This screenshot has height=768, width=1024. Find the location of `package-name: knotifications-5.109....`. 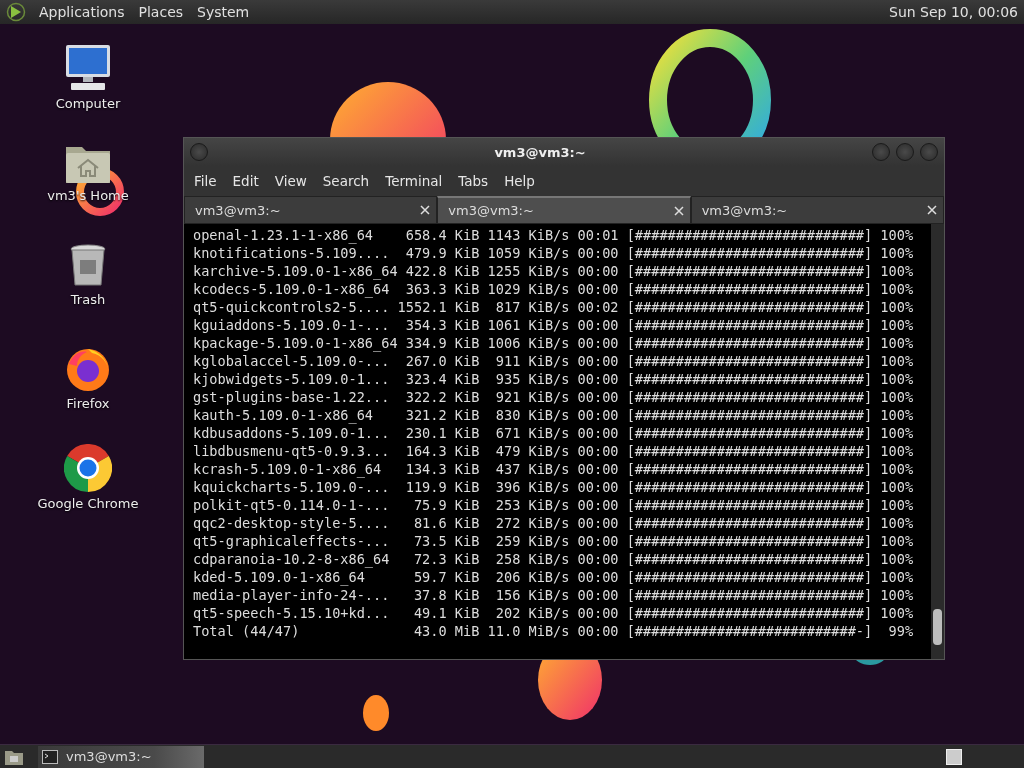

package-name: knotifications-5.109.... is located at coordinates (292, 253).